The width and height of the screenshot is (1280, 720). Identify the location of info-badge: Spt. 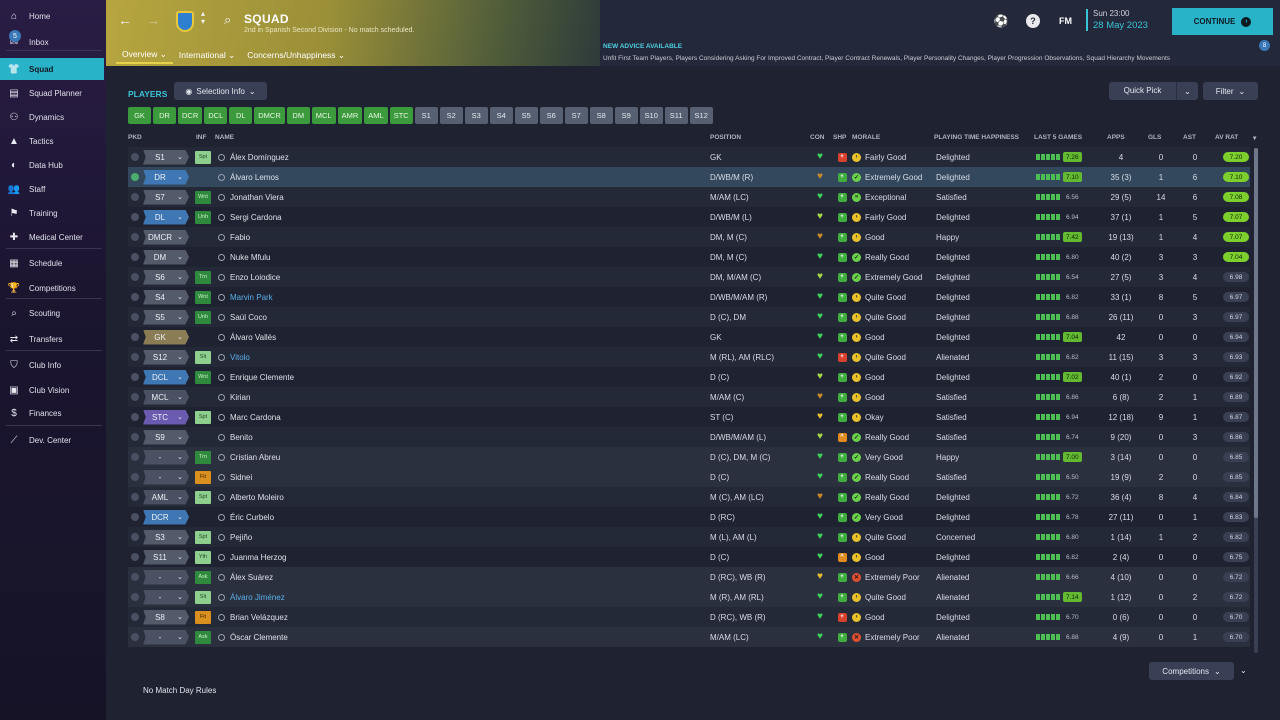
(203, 157).